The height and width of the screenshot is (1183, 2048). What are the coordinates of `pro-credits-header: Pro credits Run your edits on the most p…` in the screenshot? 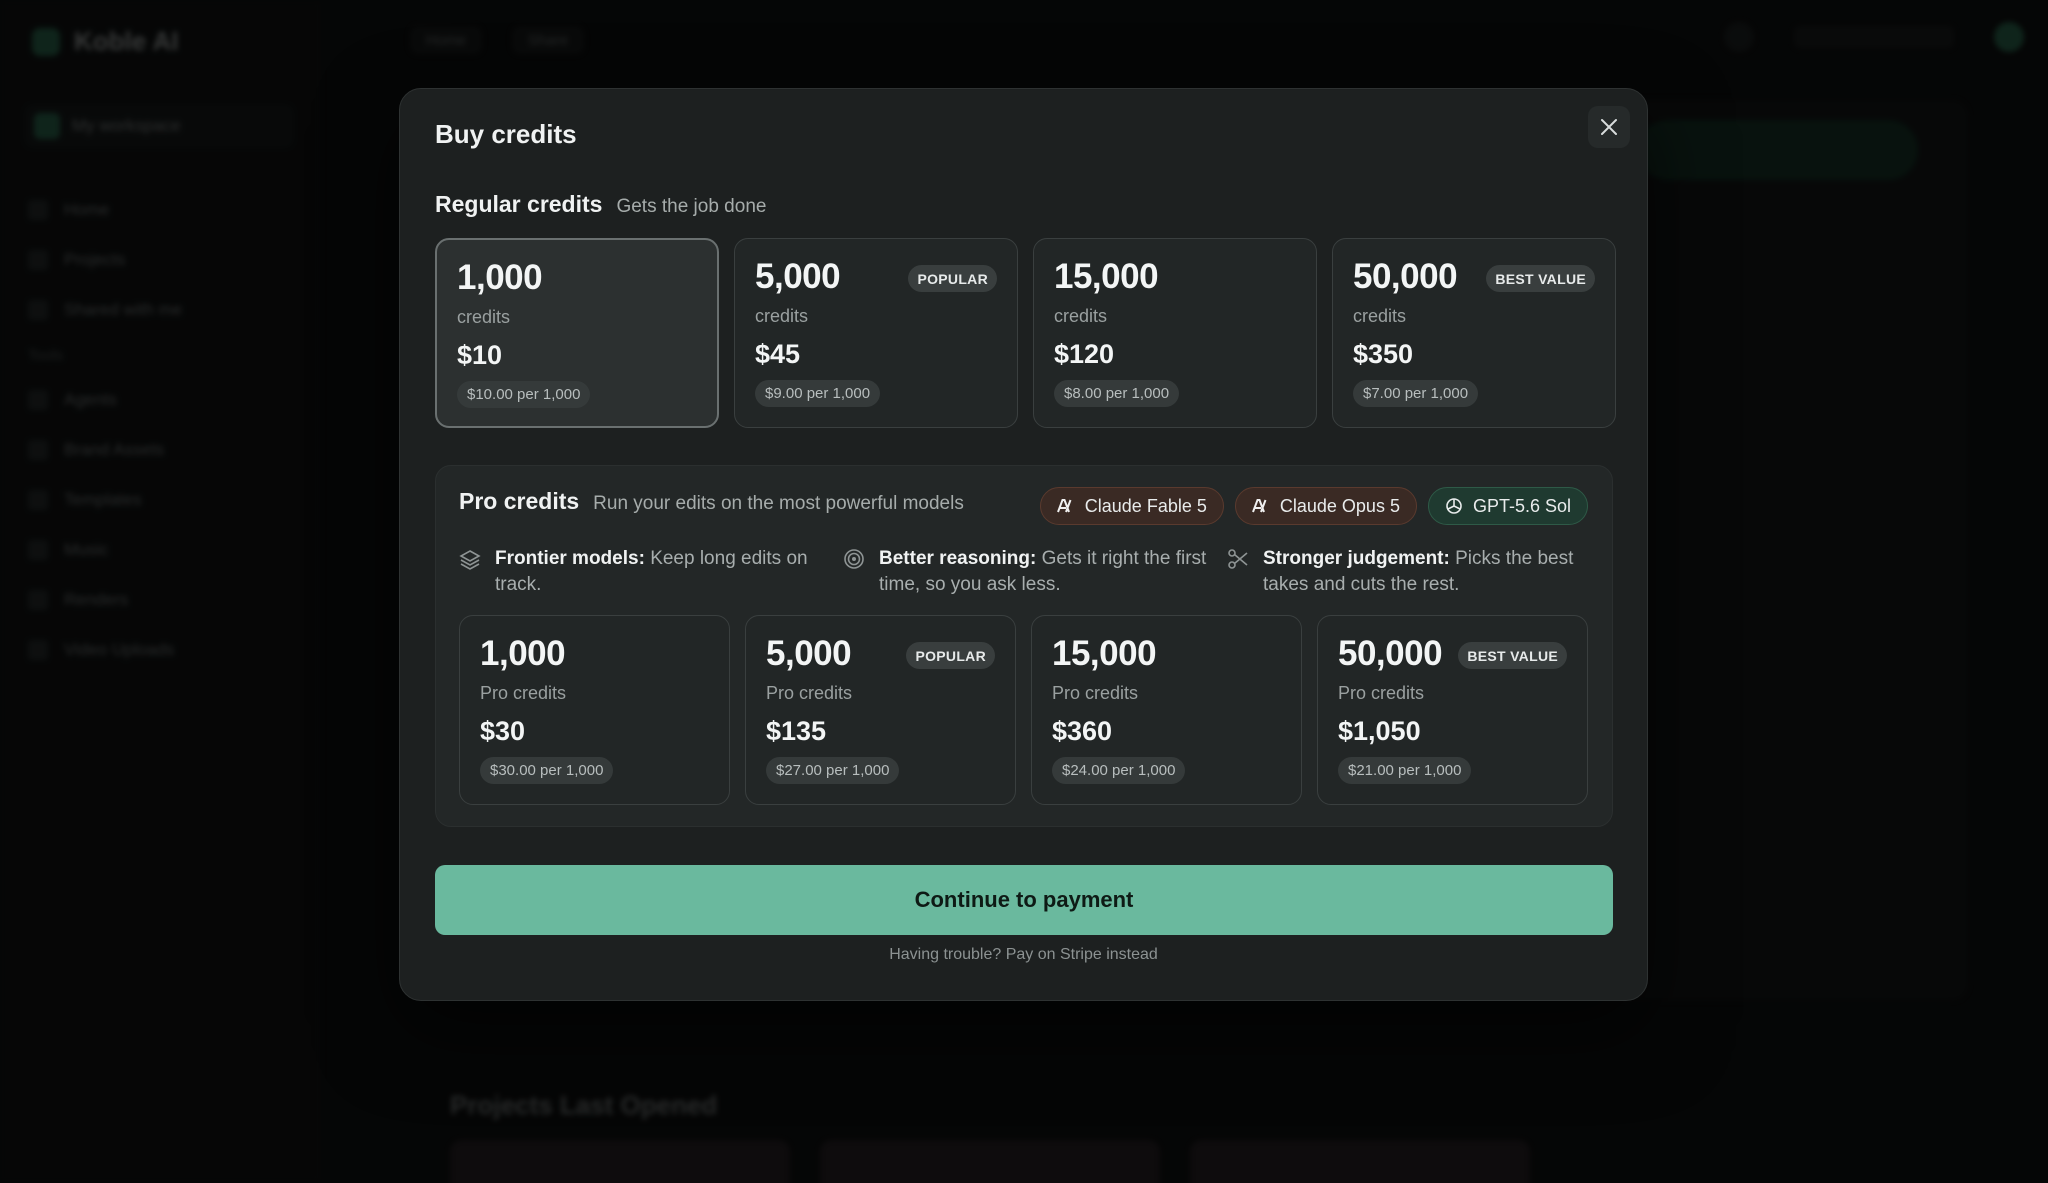 It's located at (711, 501).